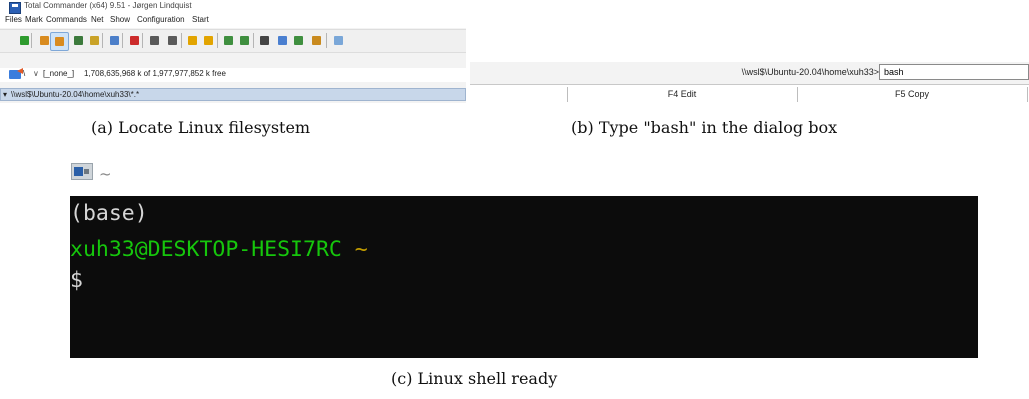 The width and height of the screenshot is (1029, 399). What do you see at coordinates (75, 94) in the screenshot?
I see `current-path: \\wsl$\Ubuntu-20.04\home\xuh33\*.*` at bounding box center [75, 94].